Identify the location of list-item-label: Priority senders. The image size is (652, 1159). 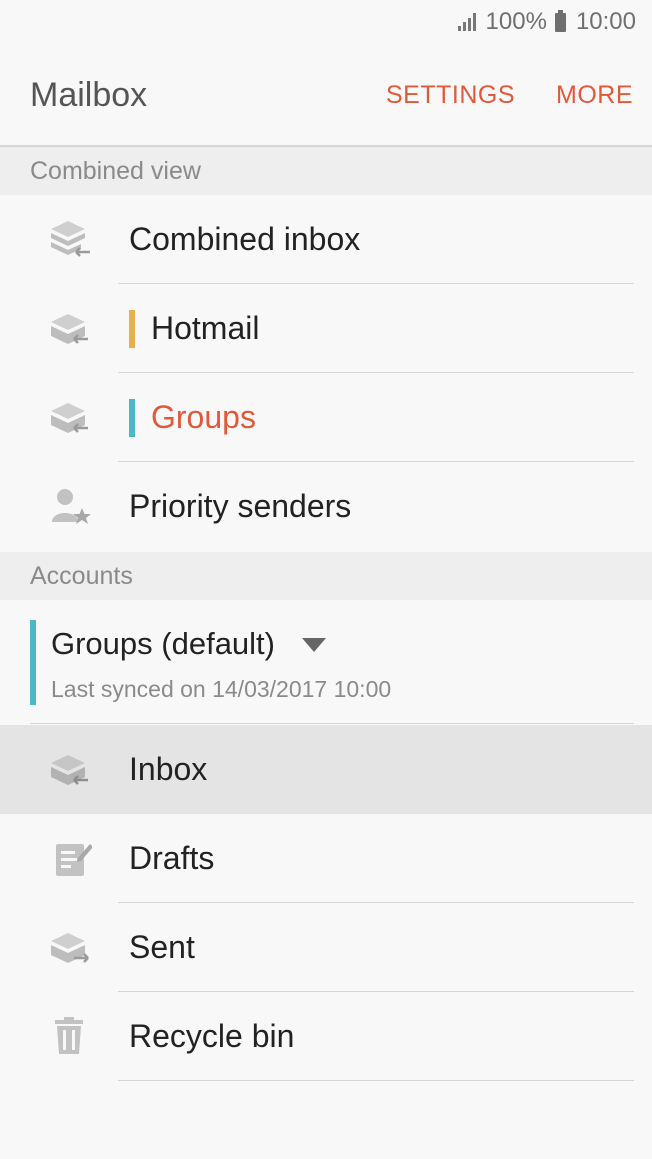
(240, 506).